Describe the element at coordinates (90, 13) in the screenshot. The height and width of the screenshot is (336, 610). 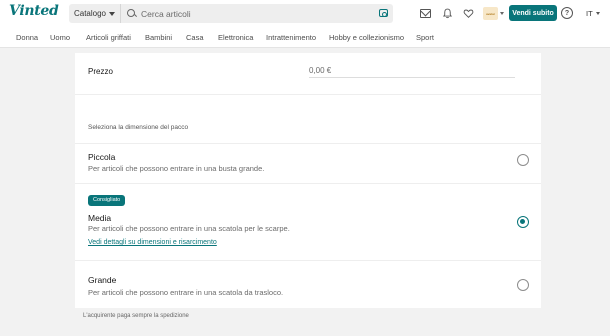
I see `catalog-label: Catalogo` at that location.